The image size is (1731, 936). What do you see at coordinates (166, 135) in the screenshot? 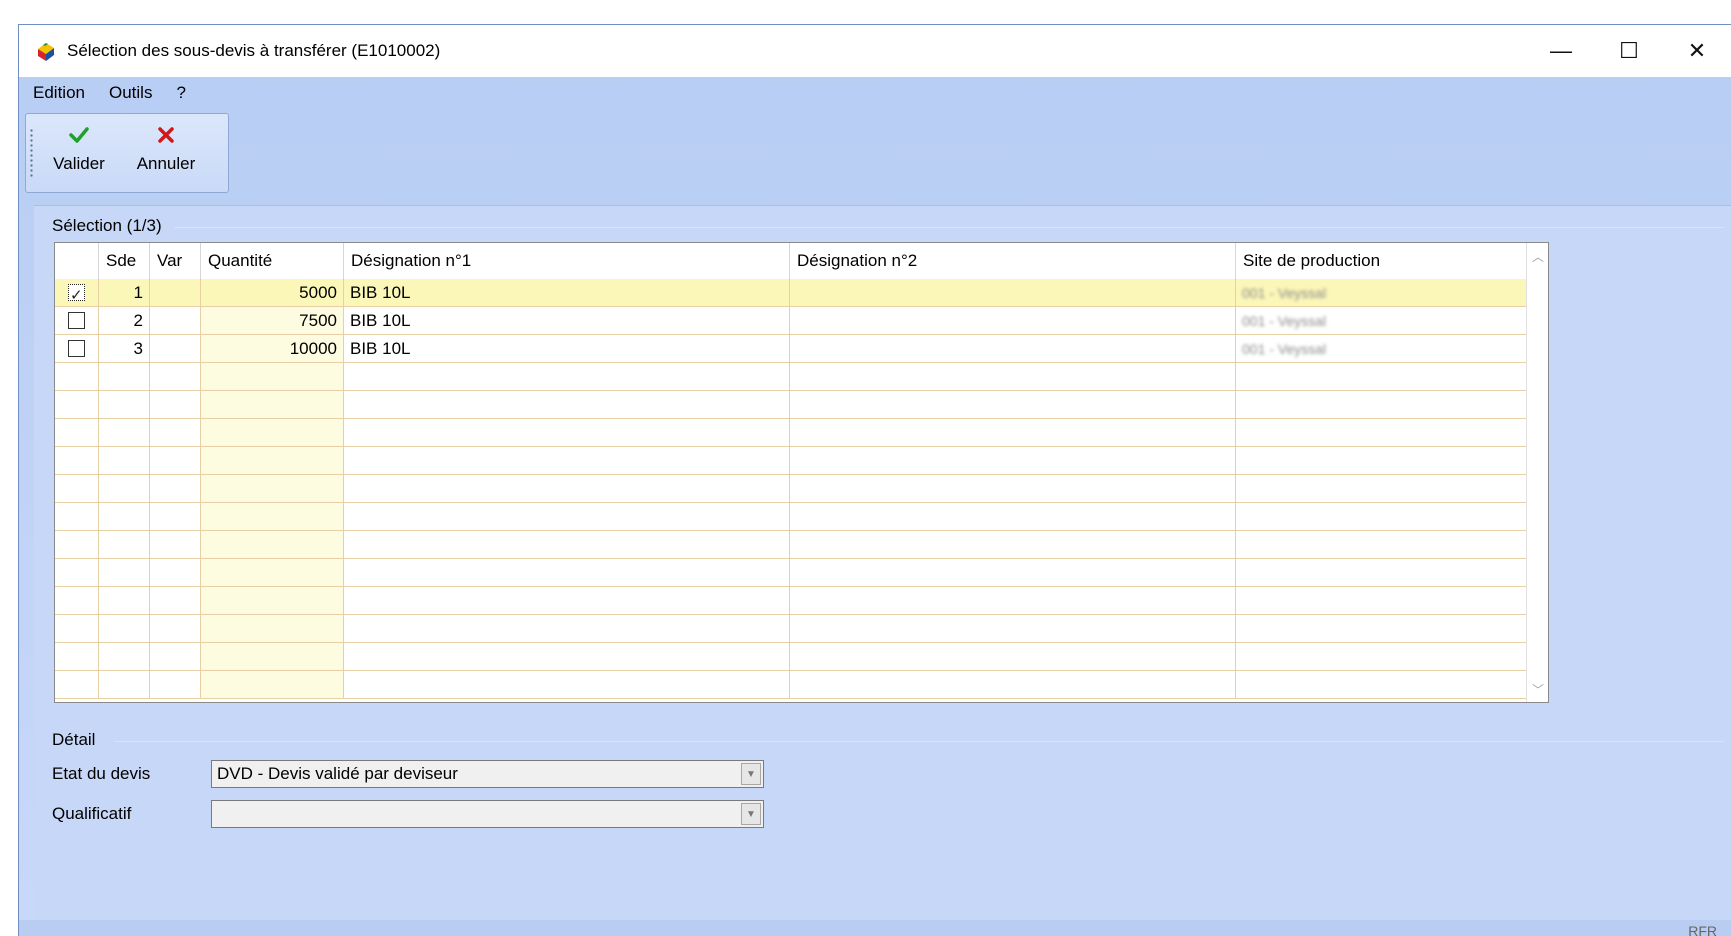
I see `red-cross-icon` at bounding box center [166, 135].